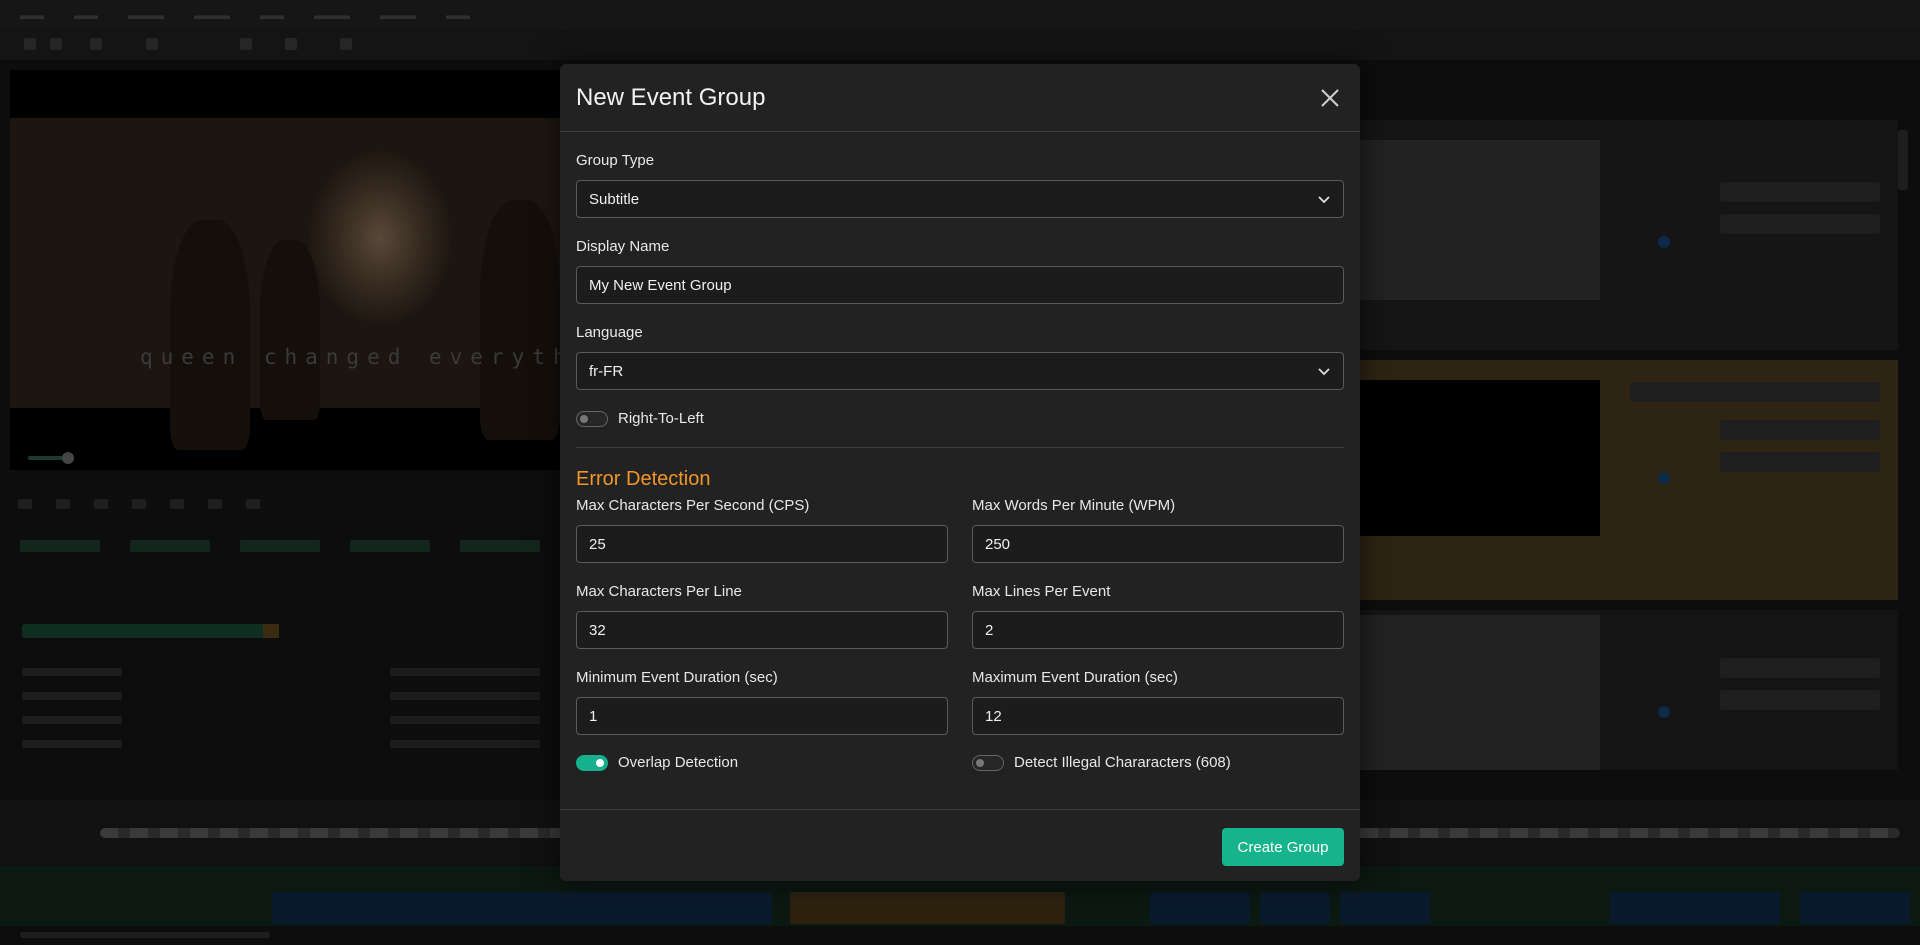 This screenshot has width=1920, height=945. What do you see at coordinates (762, 716) in the screenshot?
I see `min-duration-input: 1` at bounding box center [762, 716].